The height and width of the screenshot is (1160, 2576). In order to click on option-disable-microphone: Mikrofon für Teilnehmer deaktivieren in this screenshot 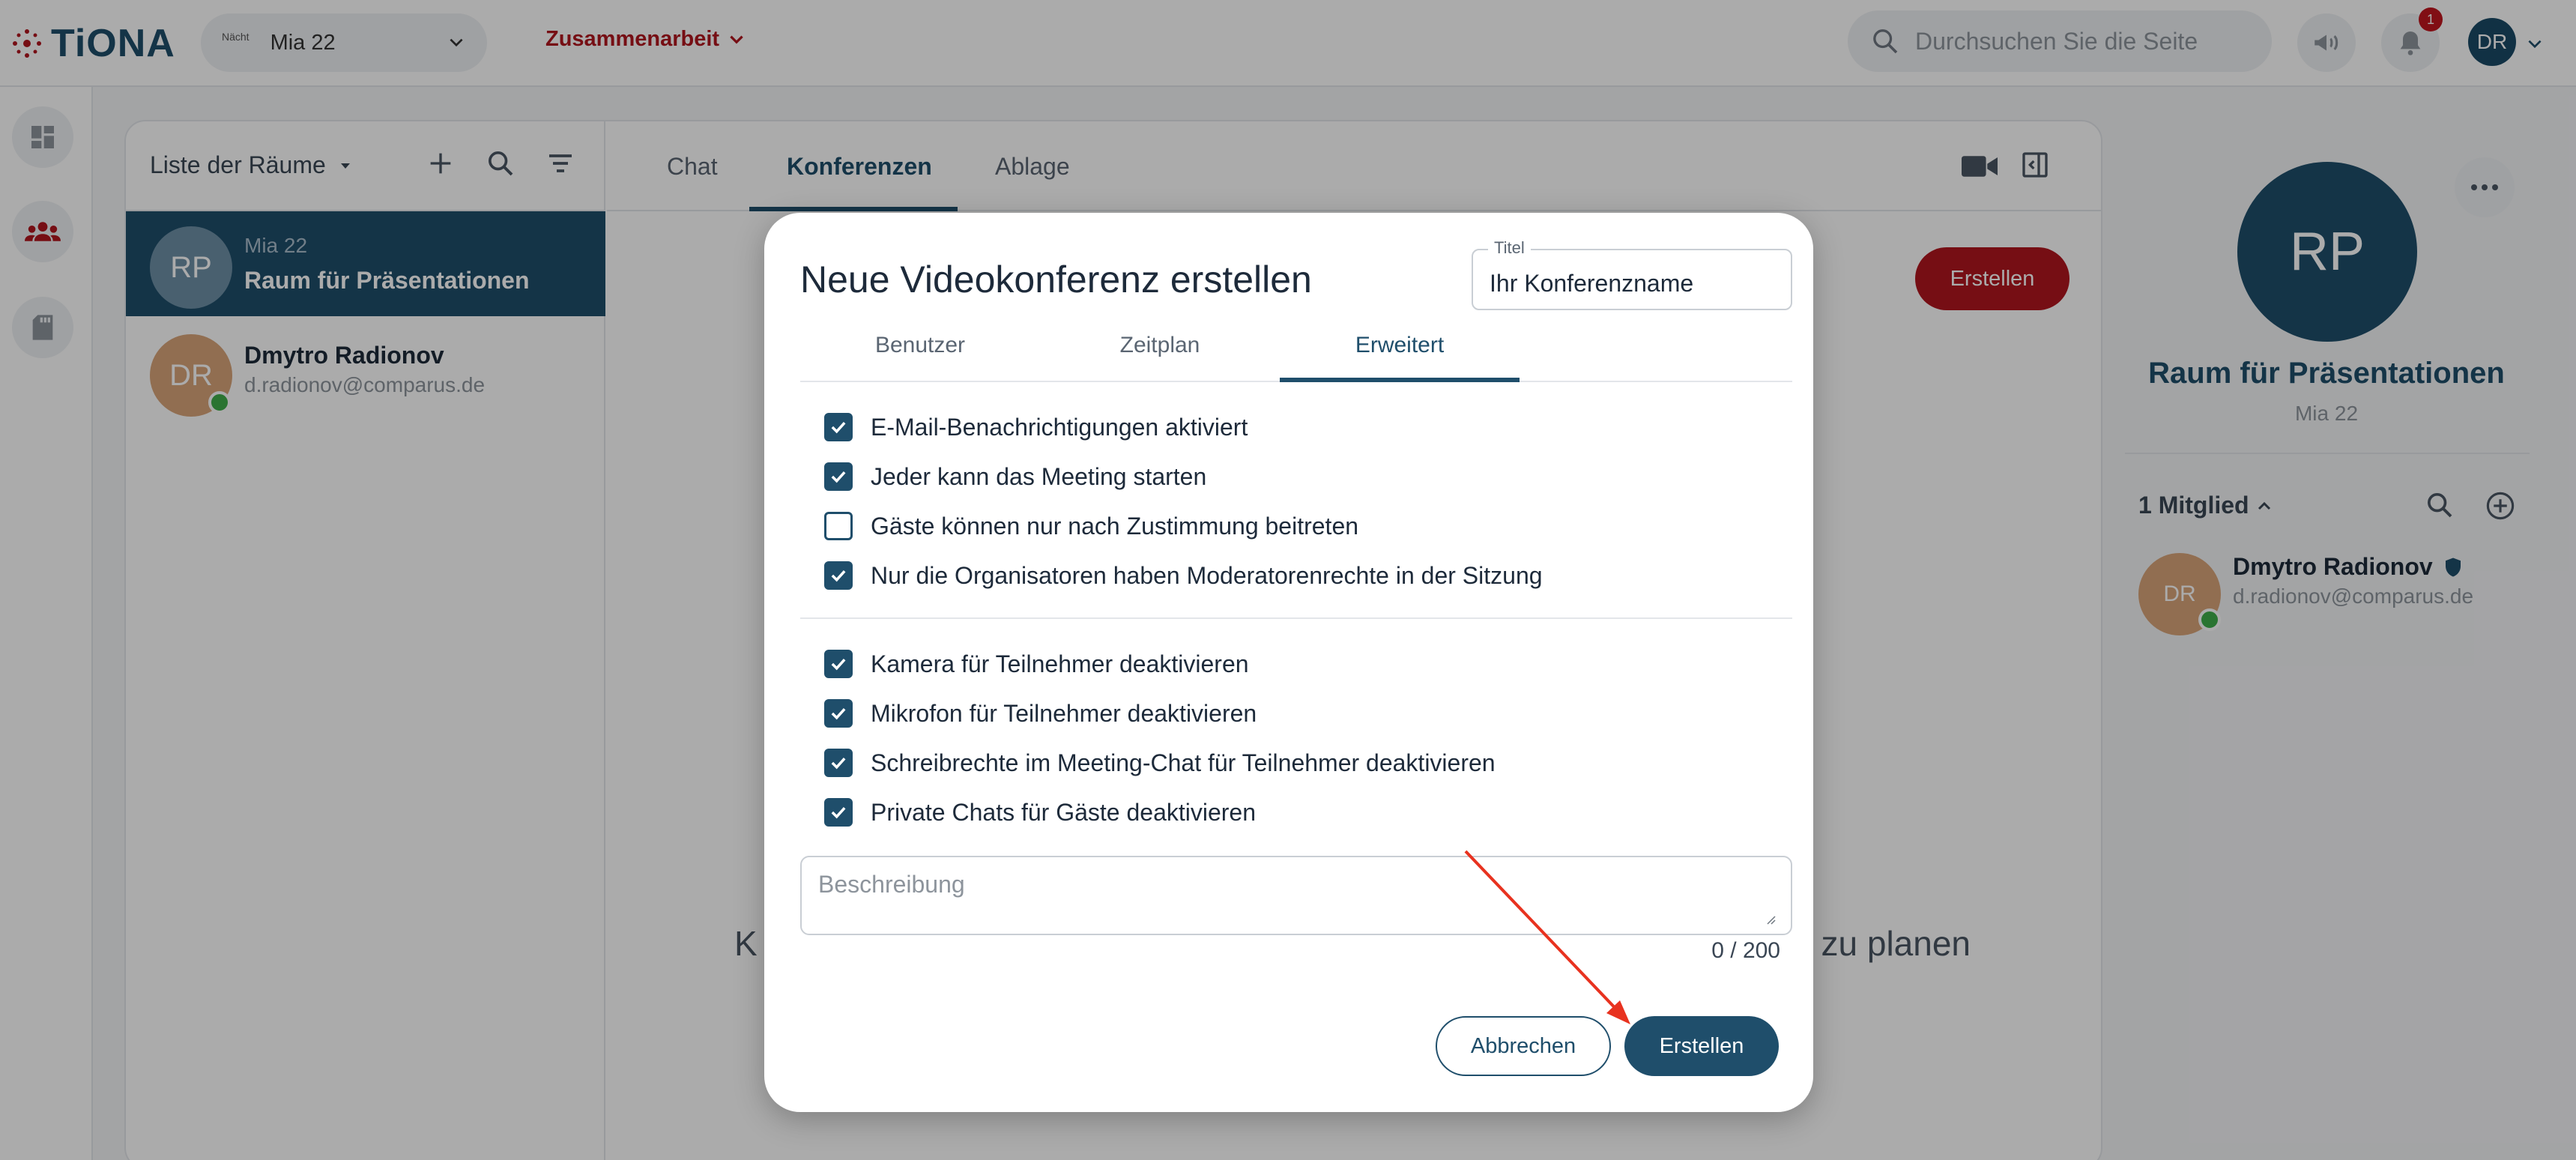, I will do `click(1040, 713)`.